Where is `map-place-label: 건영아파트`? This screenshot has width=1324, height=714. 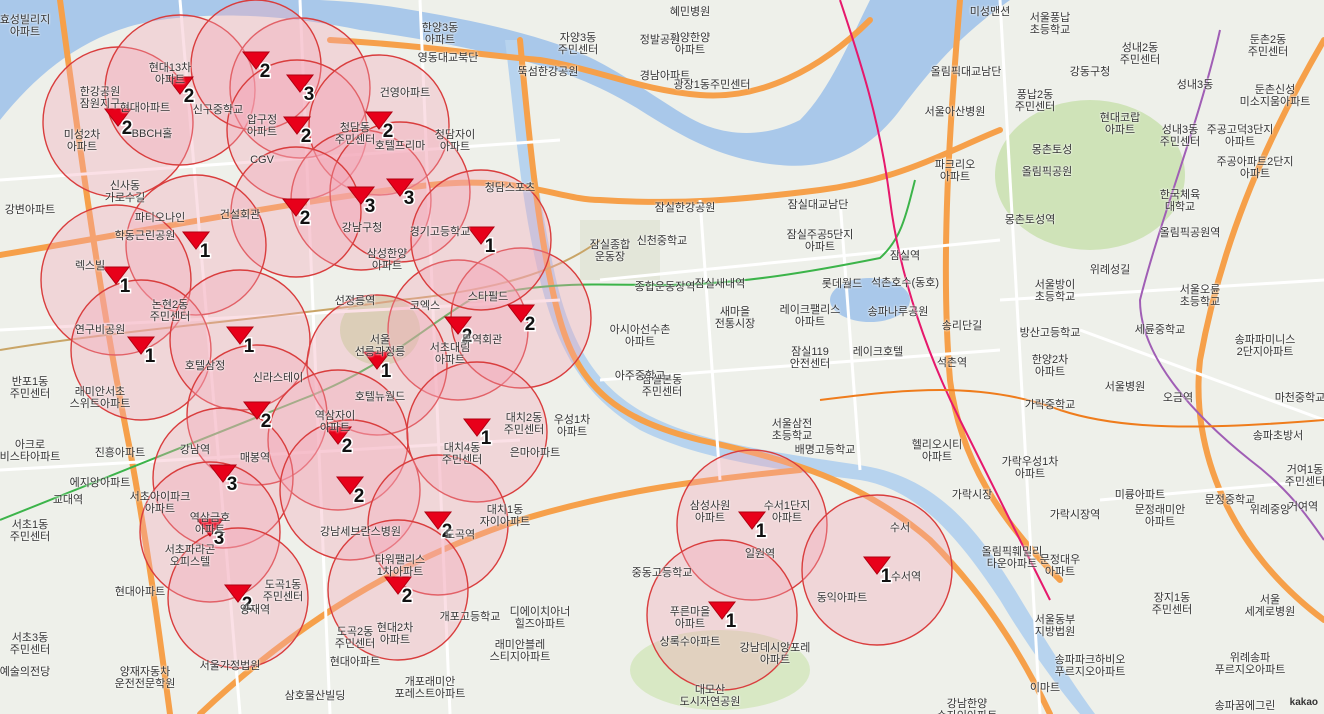 map-place-label: 건영아파트 is located at coordinates (405, 93).